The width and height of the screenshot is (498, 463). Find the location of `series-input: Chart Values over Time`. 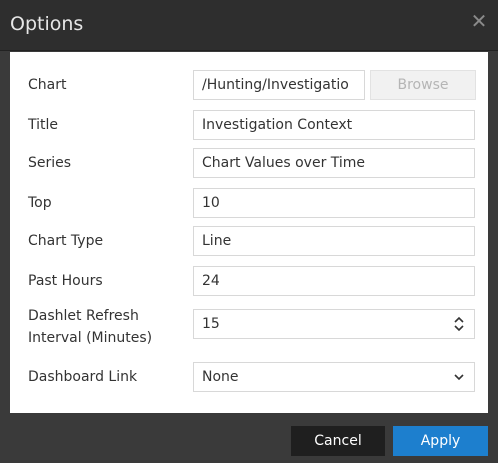

series-input: Chart Values over Time is located at coordinates (334, 163).